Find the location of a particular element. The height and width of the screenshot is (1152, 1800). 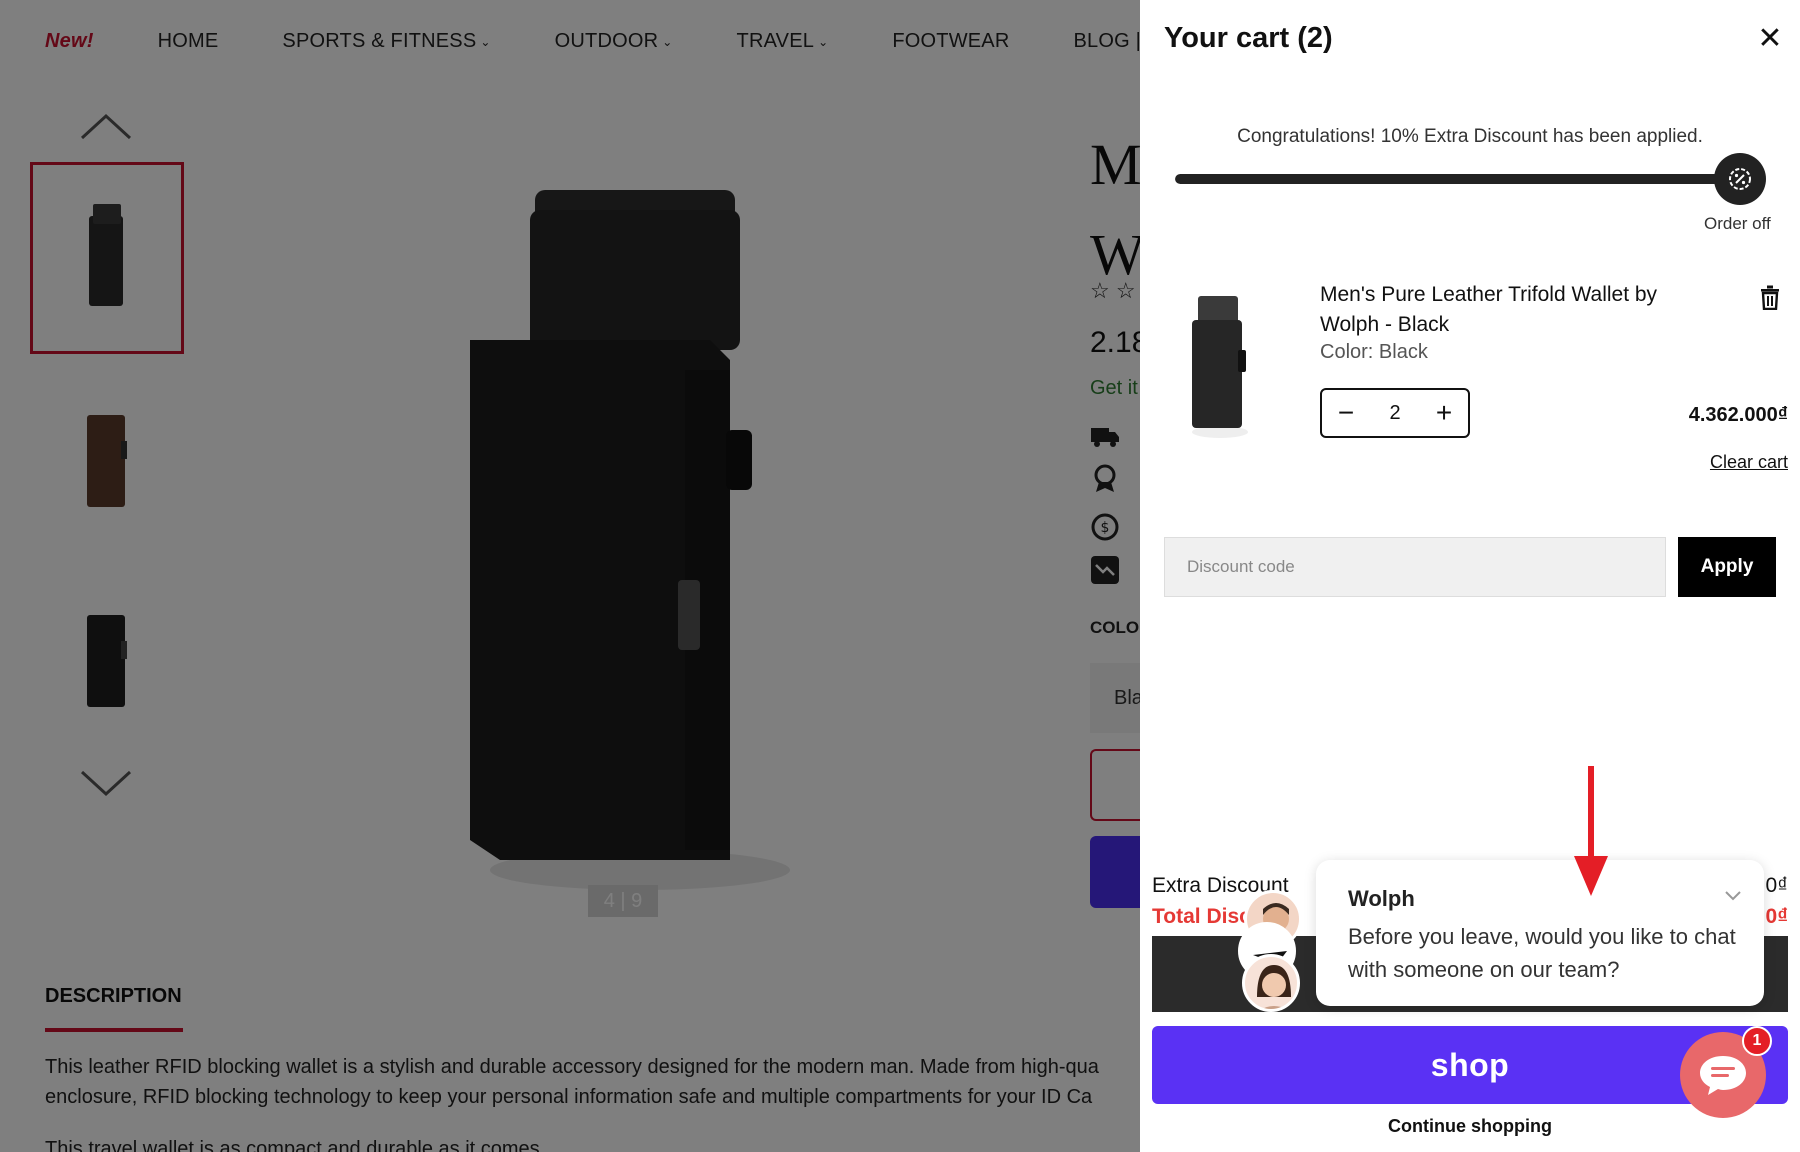

close-icon: ✕ is located at coordinates (1770, 39).